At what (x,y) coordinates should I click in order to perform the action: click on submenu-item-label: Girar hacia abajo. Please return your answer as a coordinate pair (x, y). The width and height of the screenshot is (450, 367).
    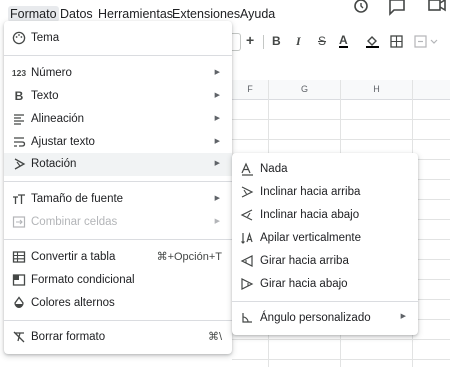
    Looking at the image, I should click on (304, 284).